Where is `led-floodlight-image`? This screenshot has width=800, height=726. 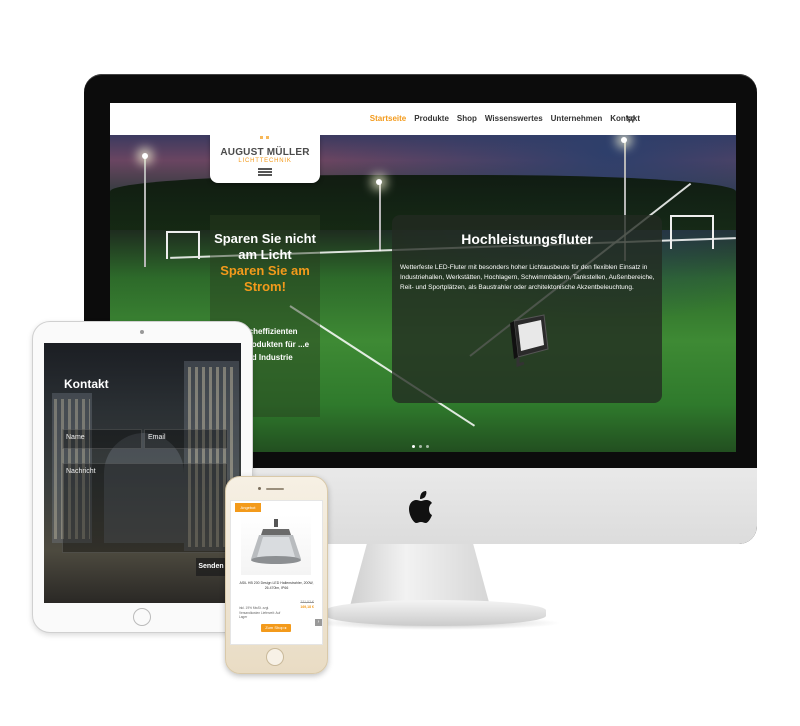 led-floodlight-image is located at coordinates (529, 341).